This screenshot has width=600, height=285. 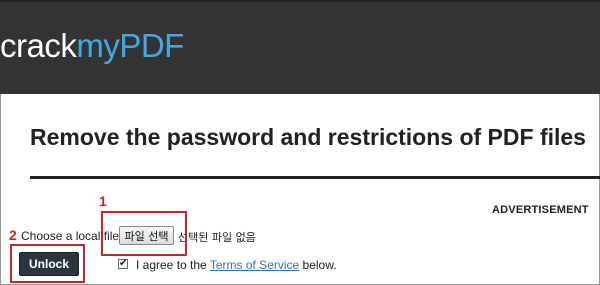 I want to click on step-marker-1: 1, so click(x=103, y=201).